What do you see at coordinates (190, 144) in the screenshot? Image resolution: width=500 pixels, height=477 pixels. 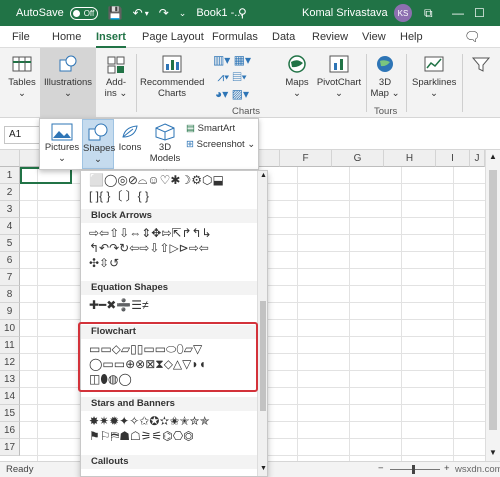 I see `screenshot-icon: ⊞` at bounding box center [190, 144].